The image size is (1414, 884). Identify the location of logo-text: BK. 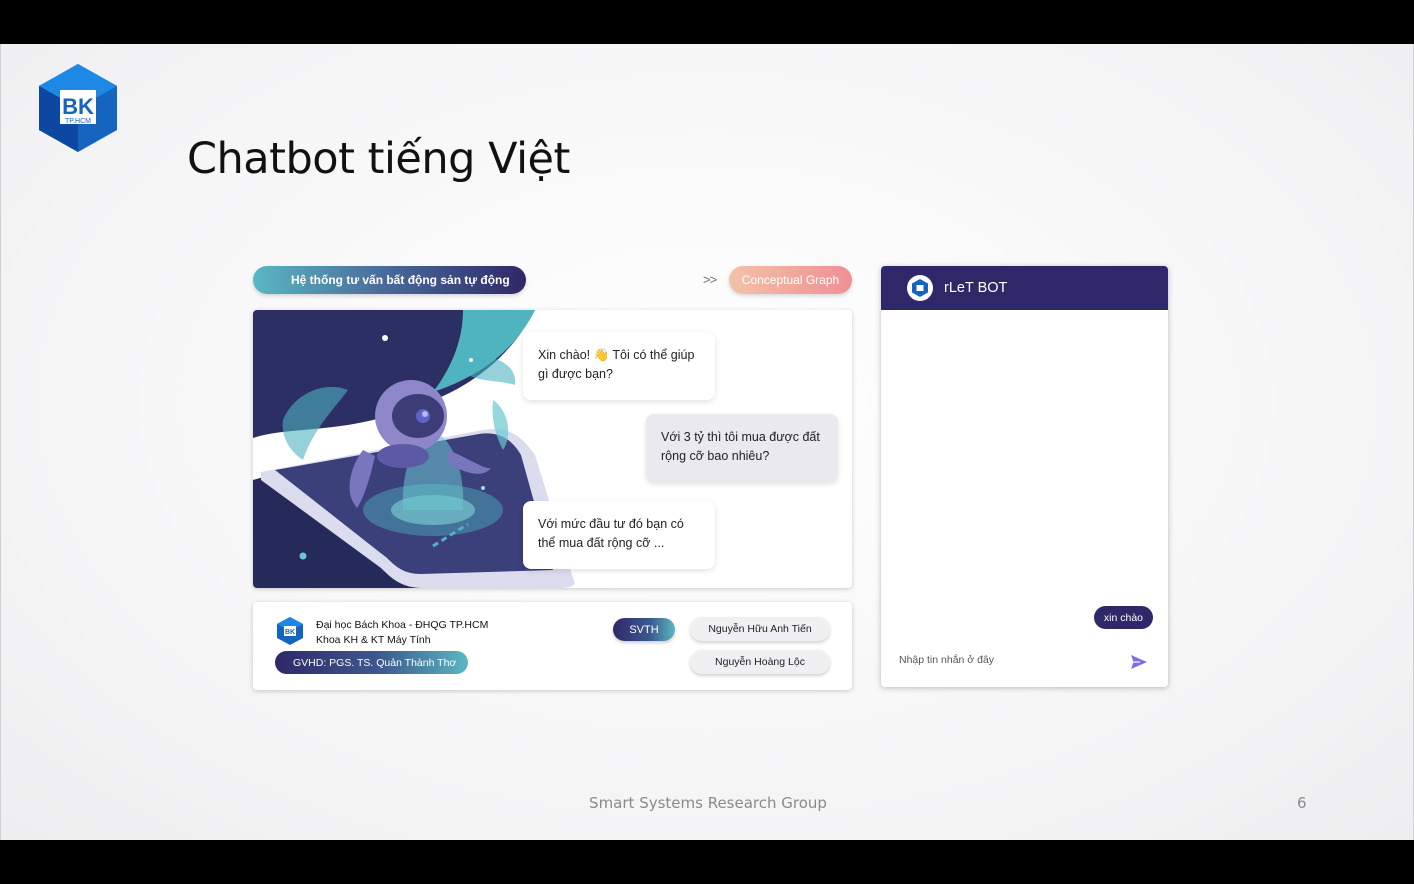
(78, 106).